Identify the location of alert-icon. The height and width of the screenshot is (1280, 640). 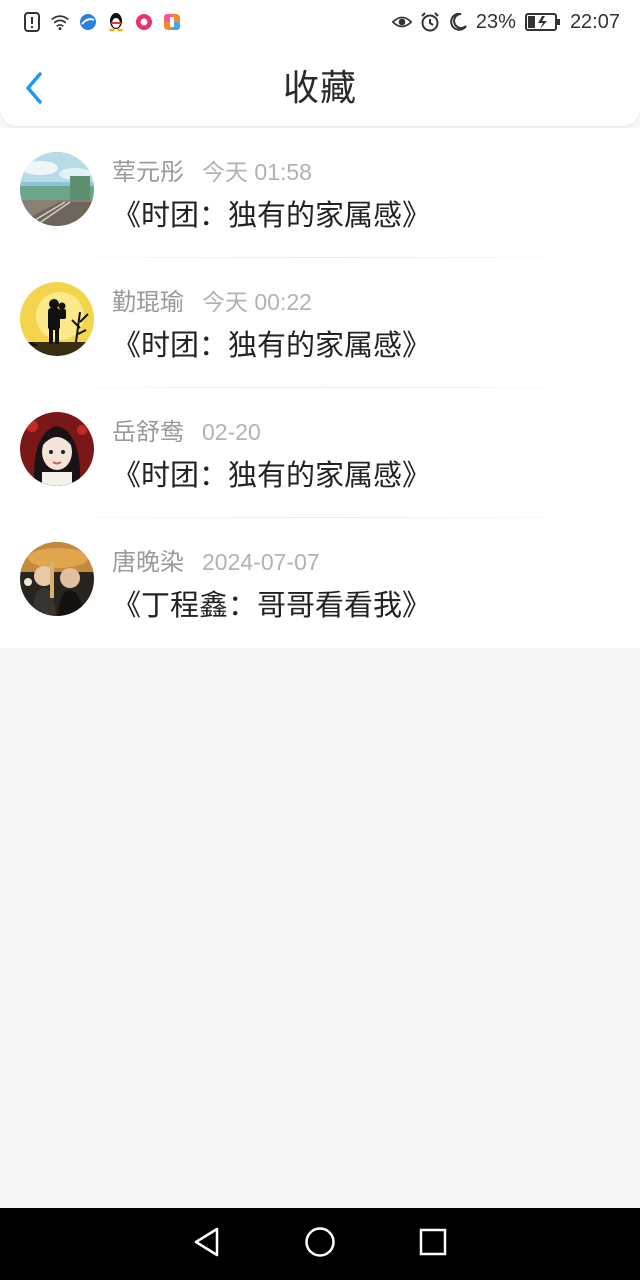
(32, 22).